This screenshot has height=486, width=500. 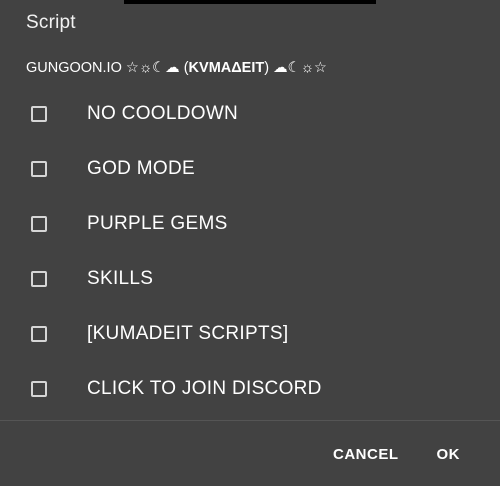 What do you see at coordinates (120, 278) in the screenshot?
I see `option-label: SKILLS` at bounding box center [120, 278].